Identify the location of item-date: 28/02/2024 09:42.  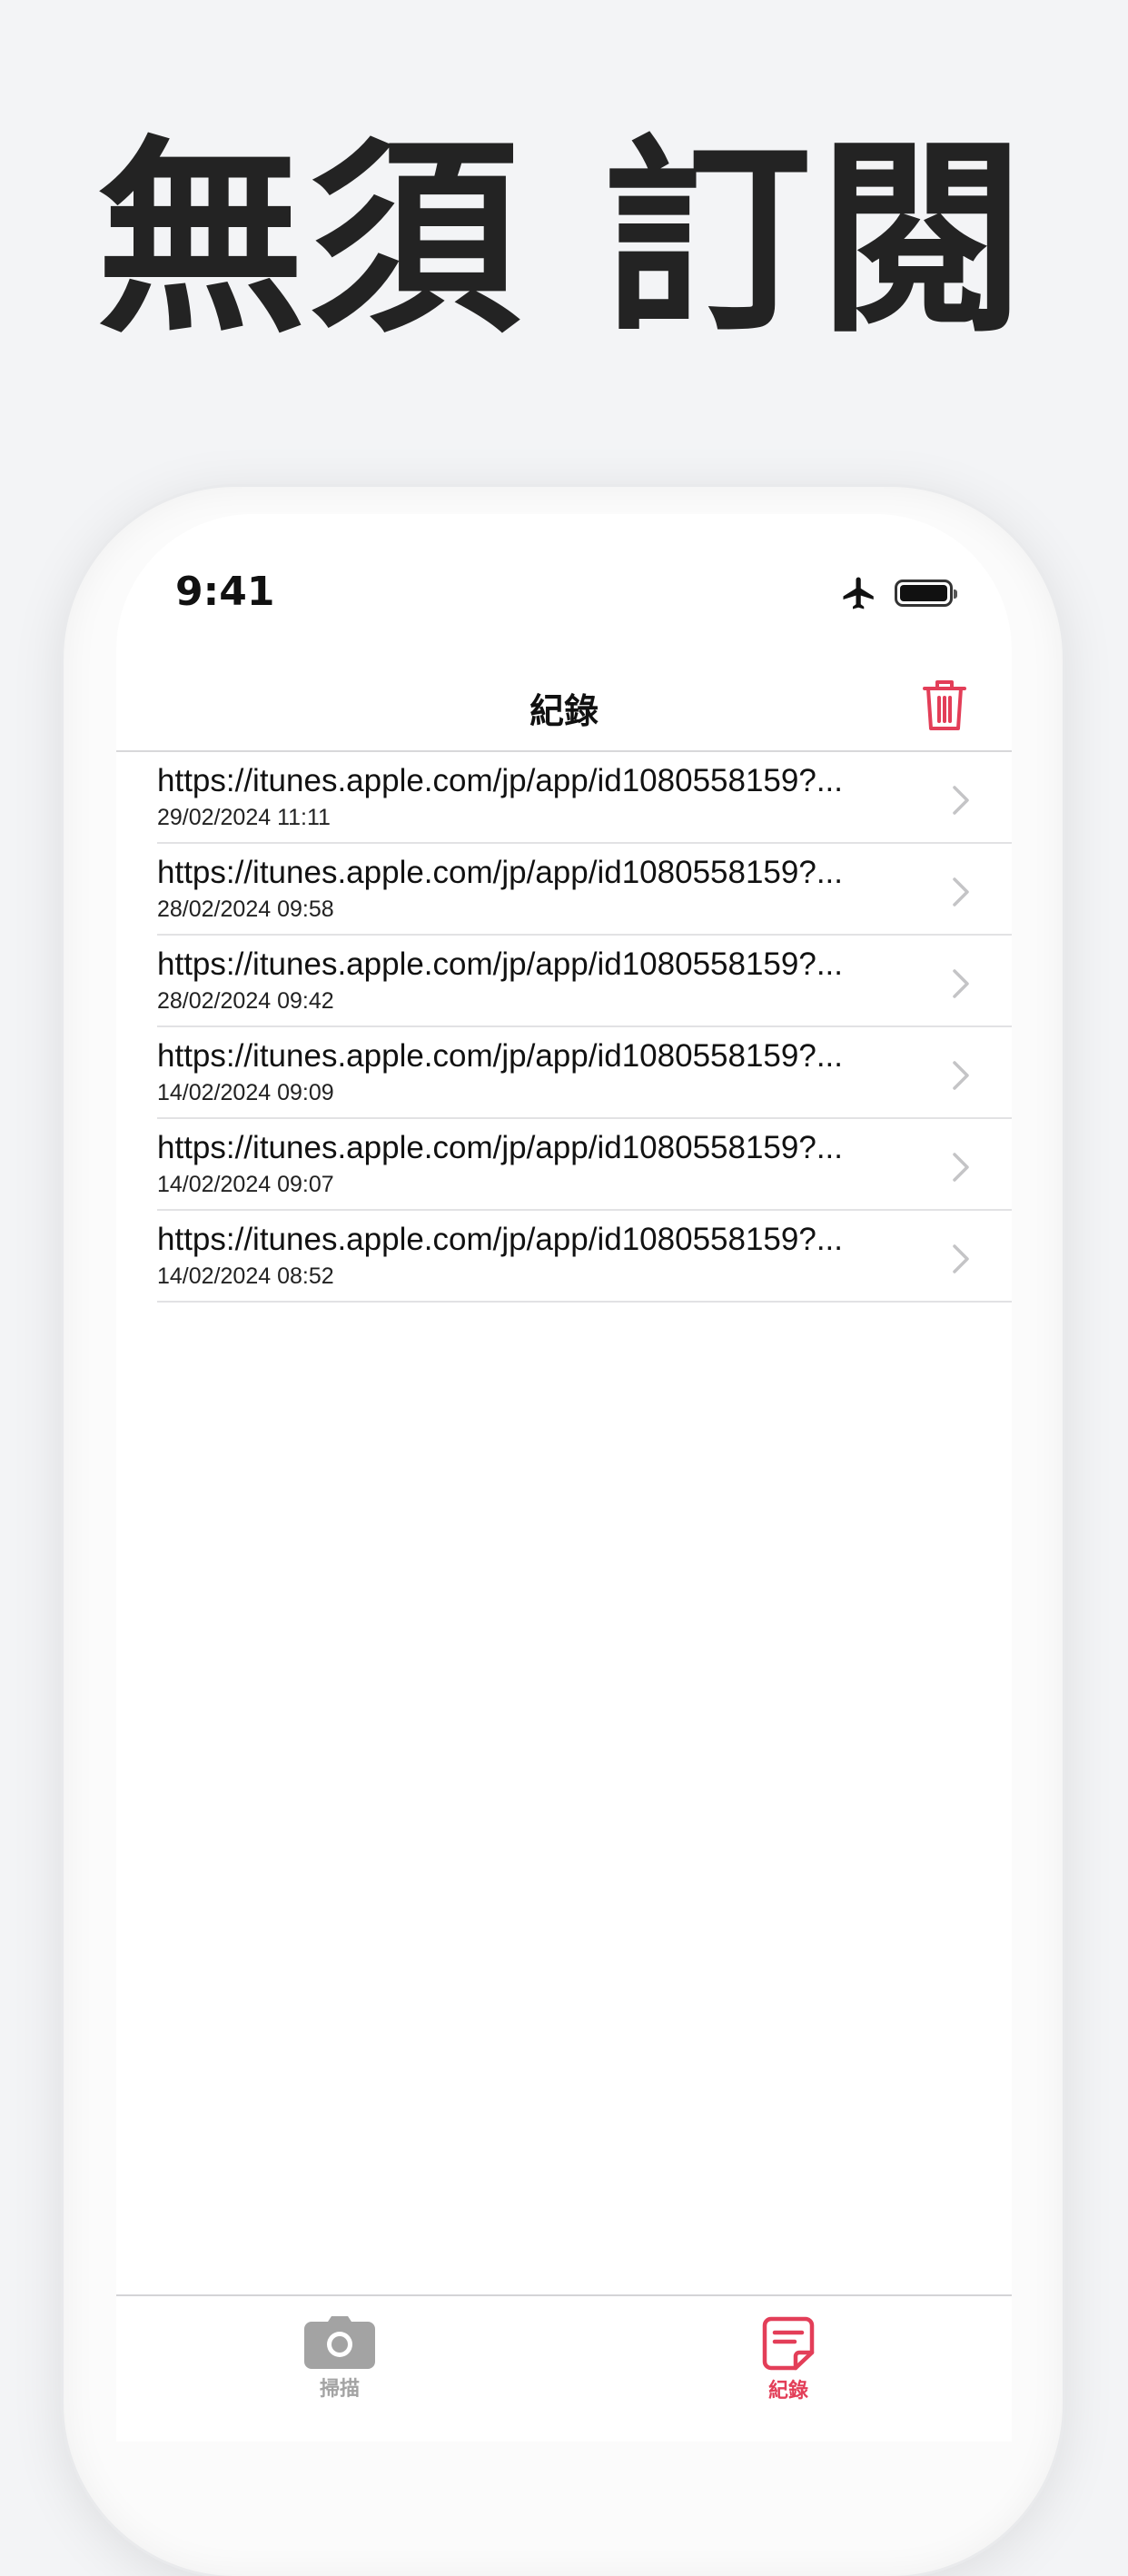
(245, 1001).